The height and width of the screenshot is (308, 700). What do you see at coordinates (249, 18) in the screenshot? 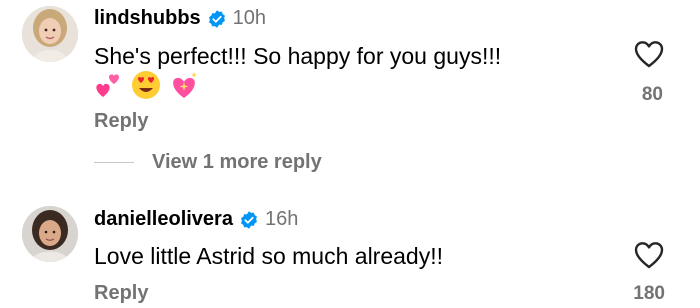
I see `comment-time: 10h` at bounding box center [249, 18].